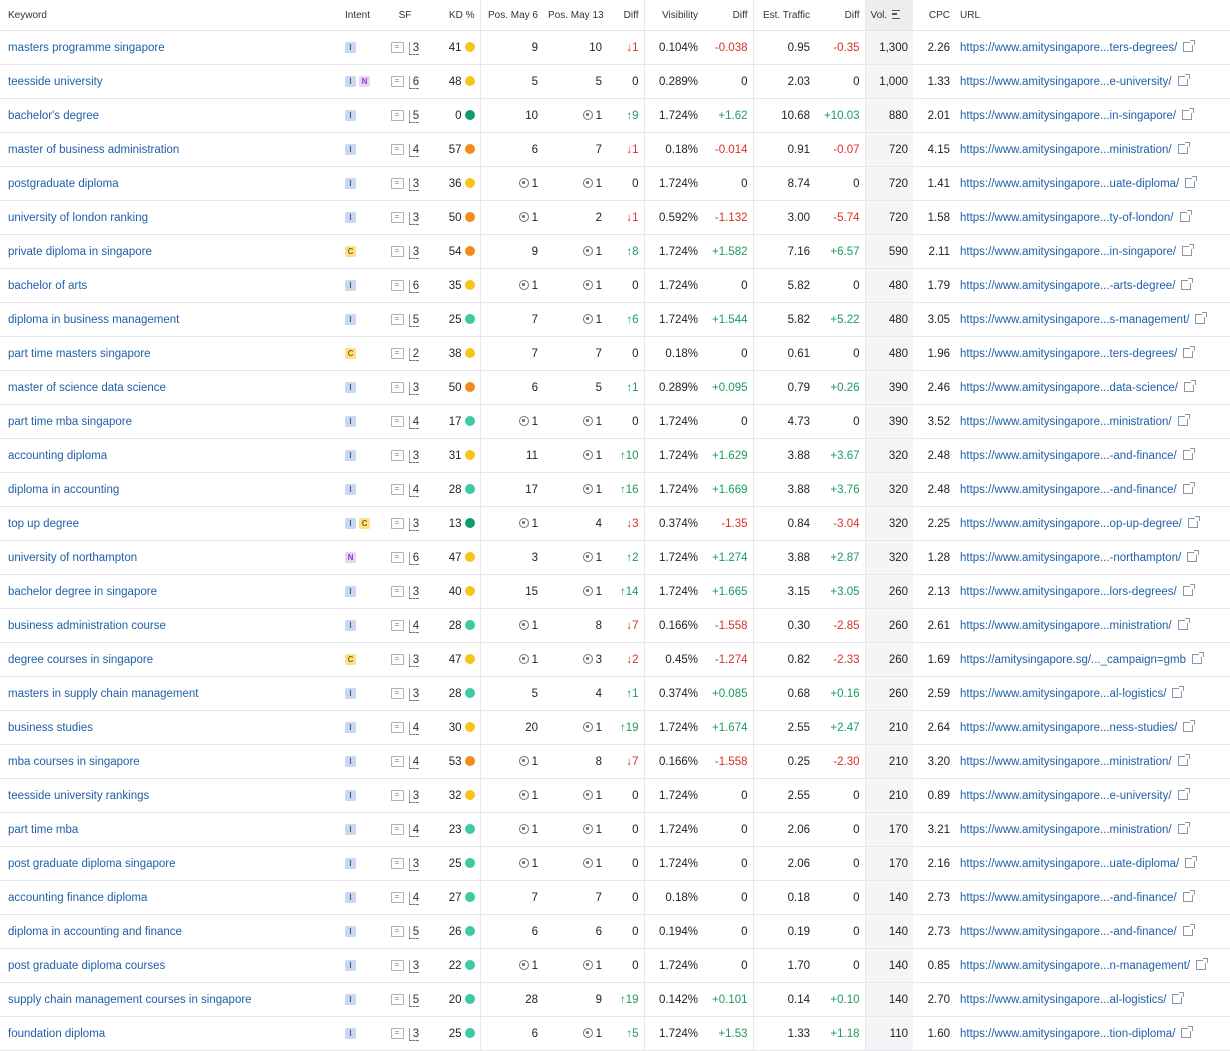 This screenshot has height=1051, width=1230. What do you see at coordinates (405, 353) in the screenshot?
I see `sf-cell: 2` at bounding box center [405, 353].